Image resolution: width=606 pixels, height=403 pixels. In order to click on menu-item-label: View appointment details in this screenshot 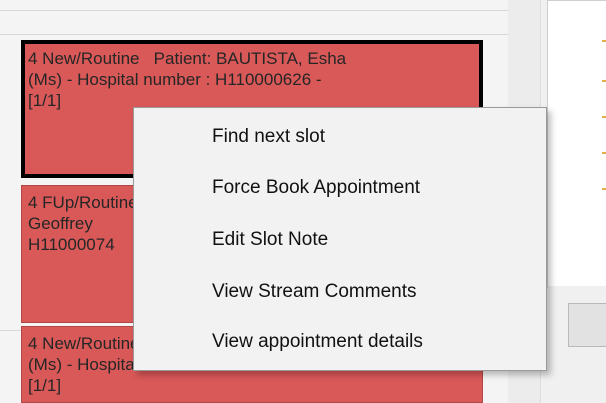, I will do `click(317, 341)`.